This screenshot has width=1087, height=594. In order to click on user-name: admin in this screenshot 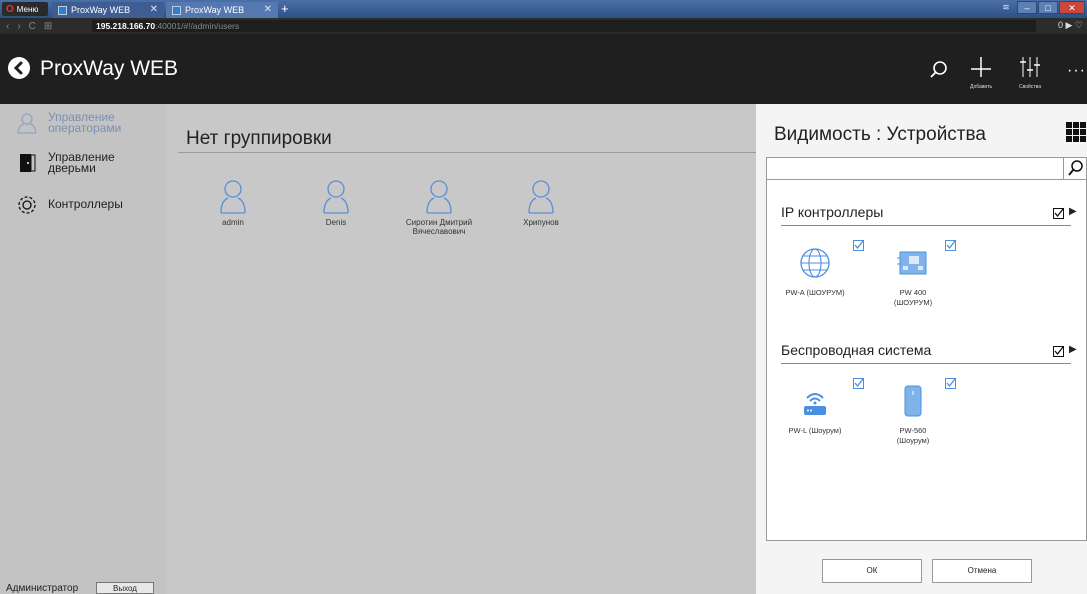, I will do `click(233, 222)`.